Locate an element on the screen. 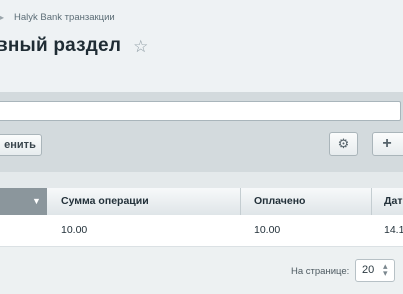  per-page-select: 20 ▴ ▾ is located at coordinates (375, 270).